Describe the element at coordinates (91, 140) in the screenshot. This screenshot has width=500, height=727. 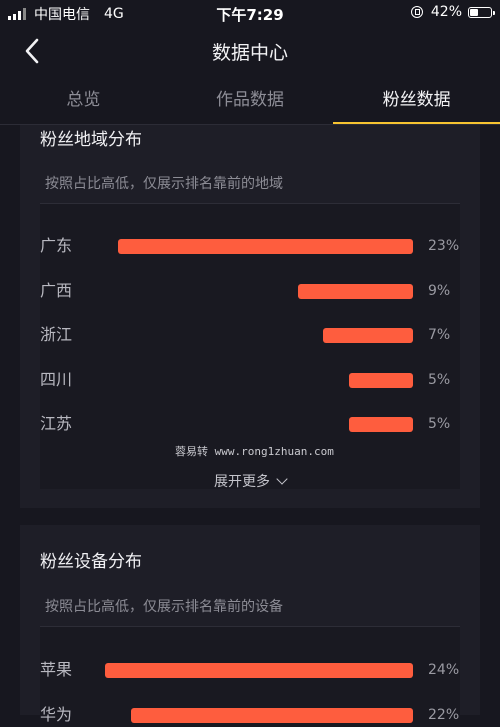
I see `region-card-title: 粉丝地域分布` at that location.